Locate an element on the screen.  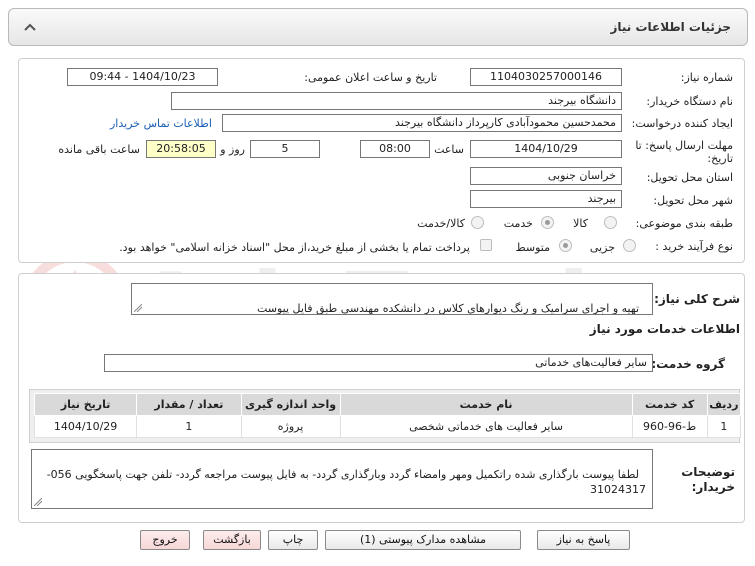
province-label: استان محل تحویل: is located at coordinates (689, 177).